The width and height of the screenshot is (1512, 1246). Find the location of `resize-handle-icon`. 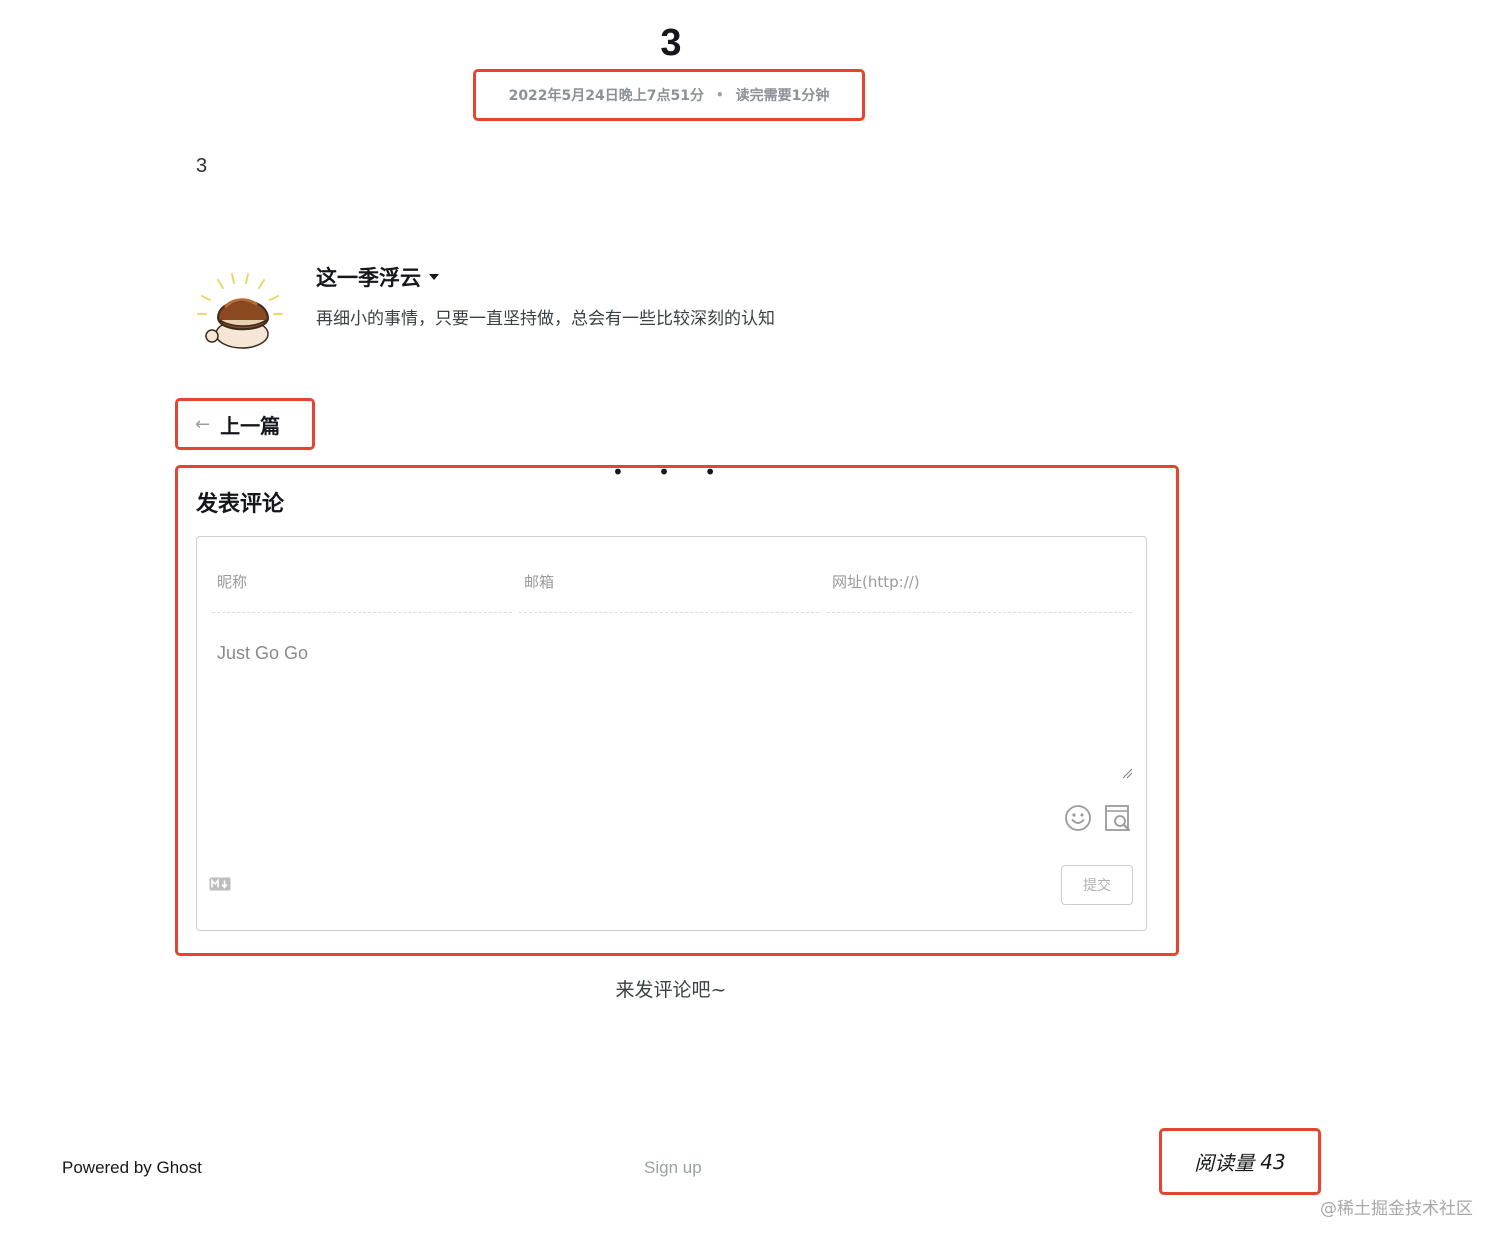

resize-handle-icon is located at coordinates (1127, 773).